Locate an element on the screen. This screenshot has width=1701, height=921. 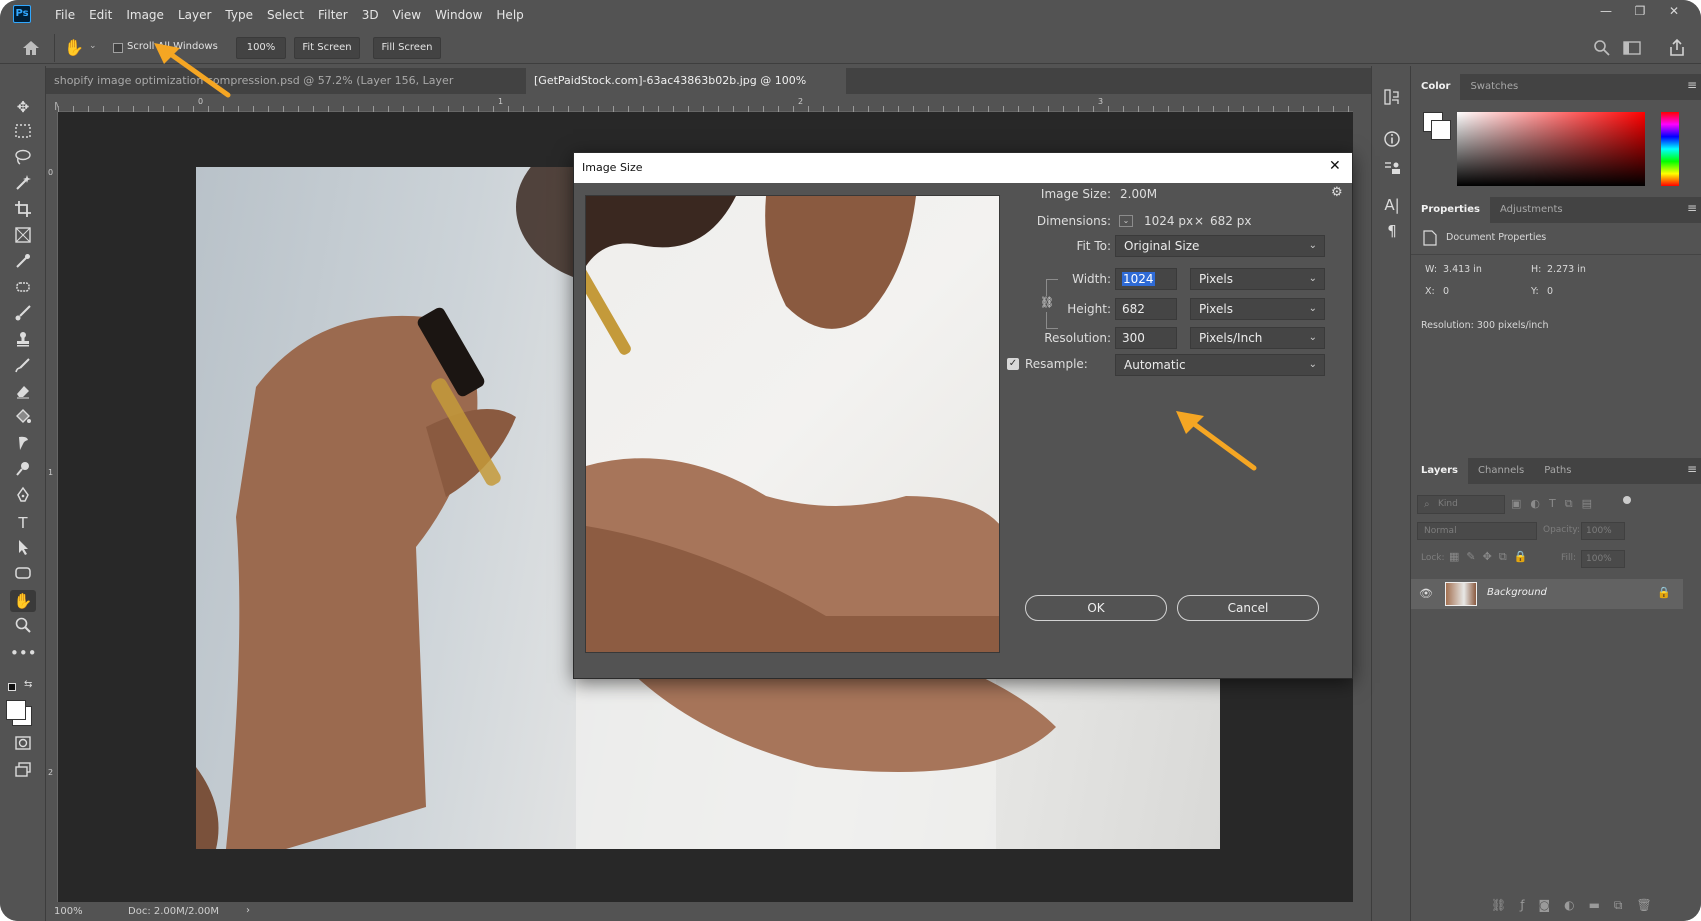
eraser-icon is located at coordinates (23, 393).